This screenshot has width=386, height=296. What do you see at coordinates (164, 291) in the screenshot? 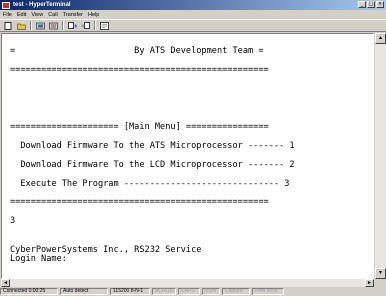
I see `status-scroll: SCROLL` at bounding box center [164, 291].